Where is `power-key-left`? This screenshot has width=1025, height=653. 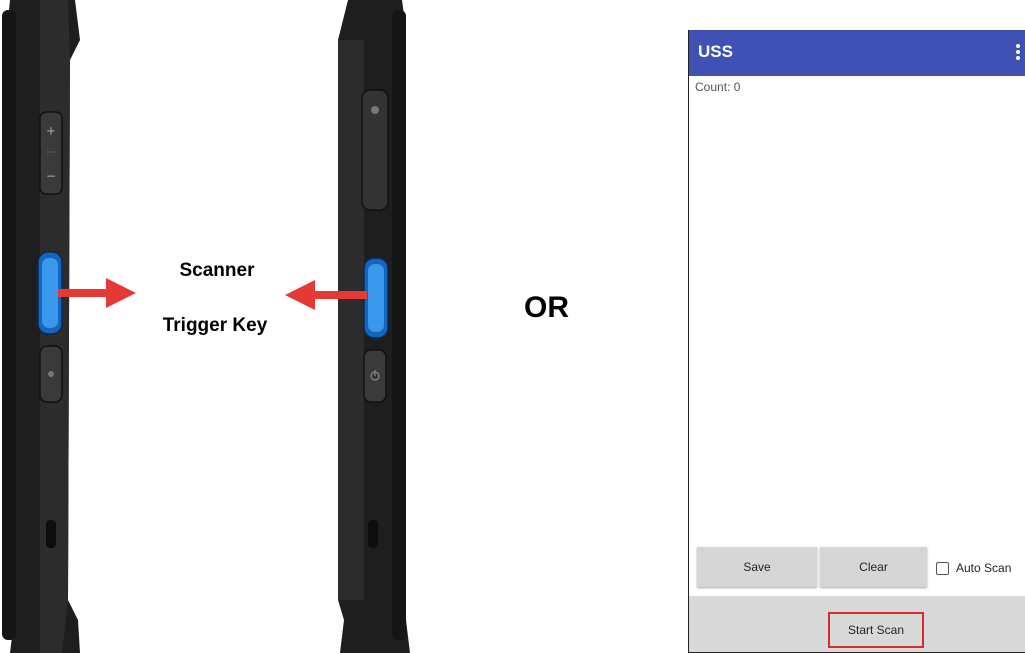
power-key-left is located at coordinates (51, 374).